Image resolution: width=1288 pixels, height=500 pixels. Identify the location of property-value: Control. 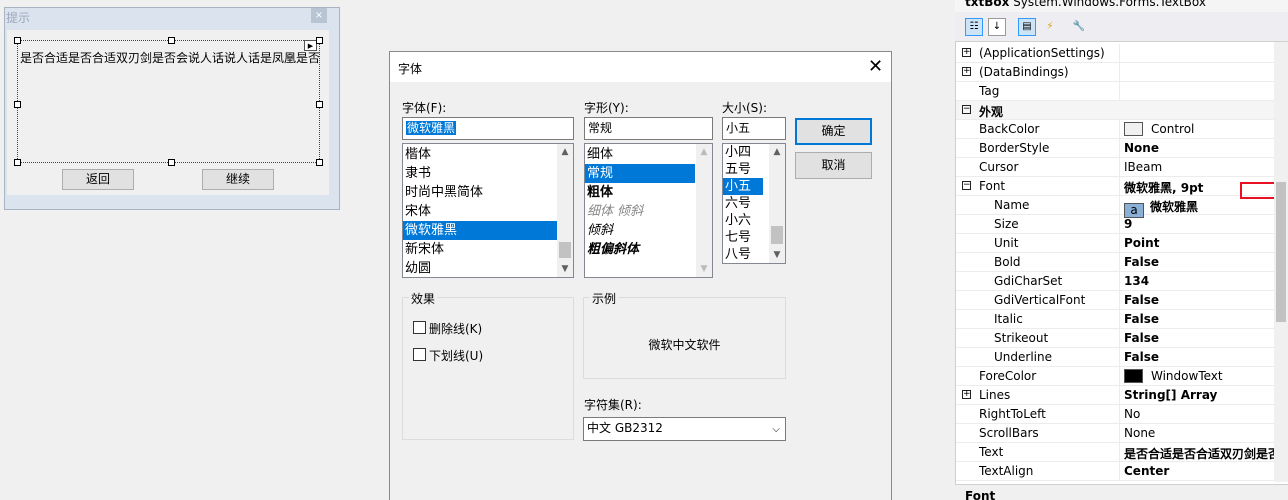
(1159, 129).